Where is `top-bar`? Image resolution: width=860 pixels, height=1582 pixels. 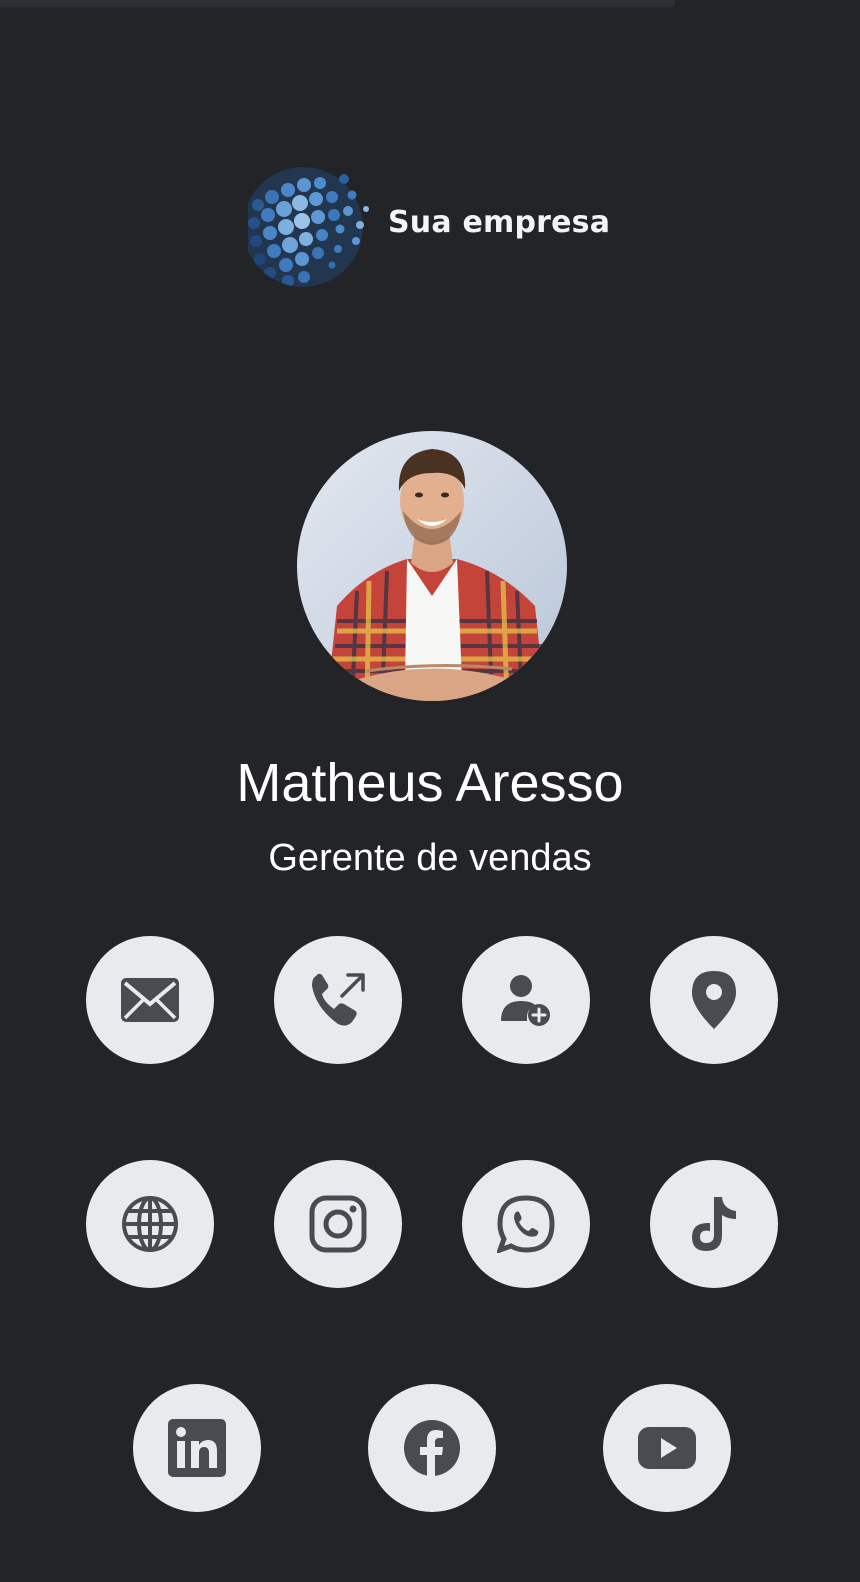 top-bar is located at coordinates (337, 3).